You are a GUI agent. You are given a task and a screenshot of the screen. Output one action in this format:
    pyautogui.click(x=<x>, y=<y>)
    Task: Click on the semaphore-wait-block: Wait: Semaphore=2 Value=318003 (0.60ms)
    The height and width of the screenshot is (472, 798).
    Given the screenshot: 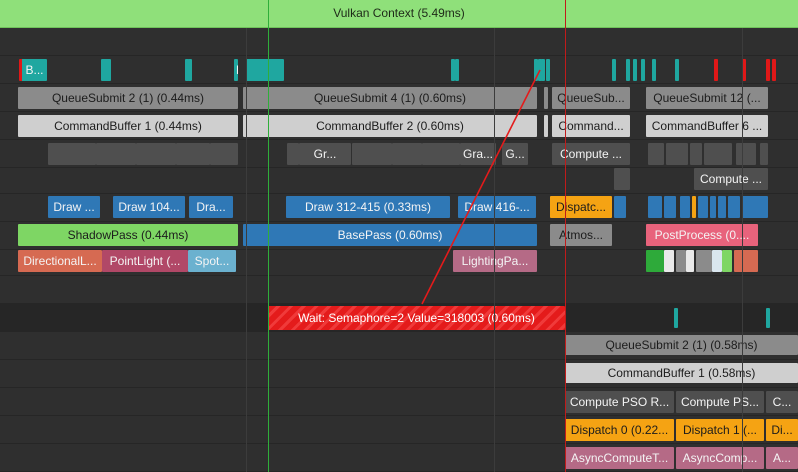 What is the action you would take?
    pyautogui.click(x=416, y=318)
    